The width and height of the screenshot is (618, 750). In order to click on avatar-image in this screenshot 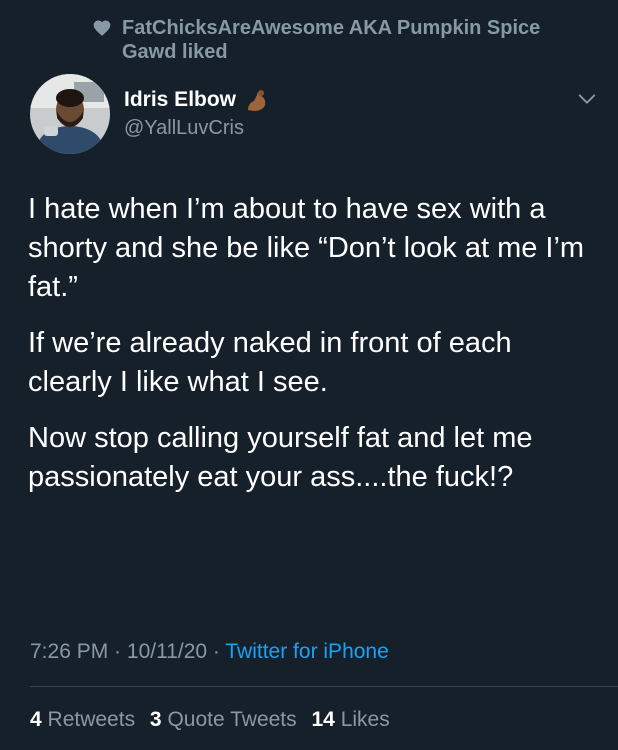, I will do `click(70, 114)`.